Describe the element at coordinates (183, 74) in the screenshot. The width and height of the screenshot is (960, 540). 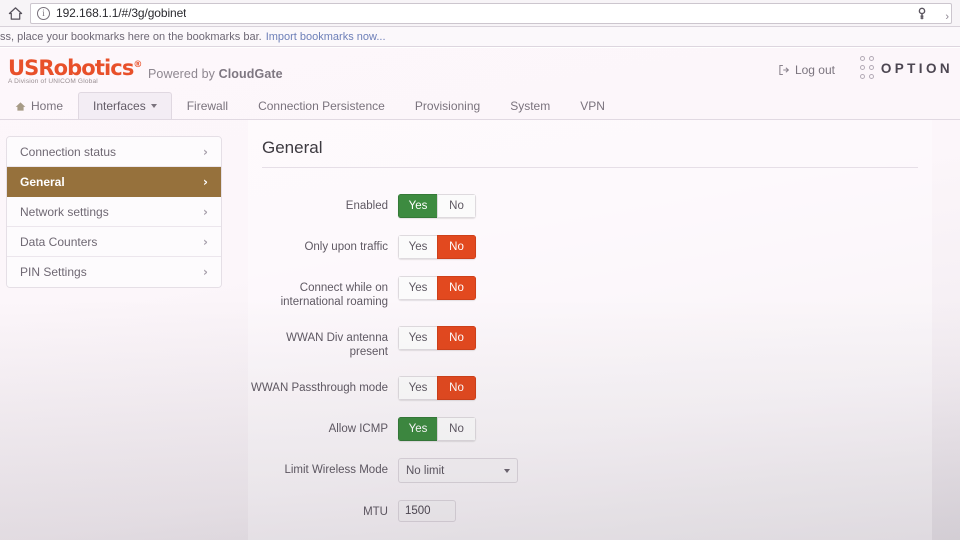
I see `powered-by-prefix: Powered by` at that location.